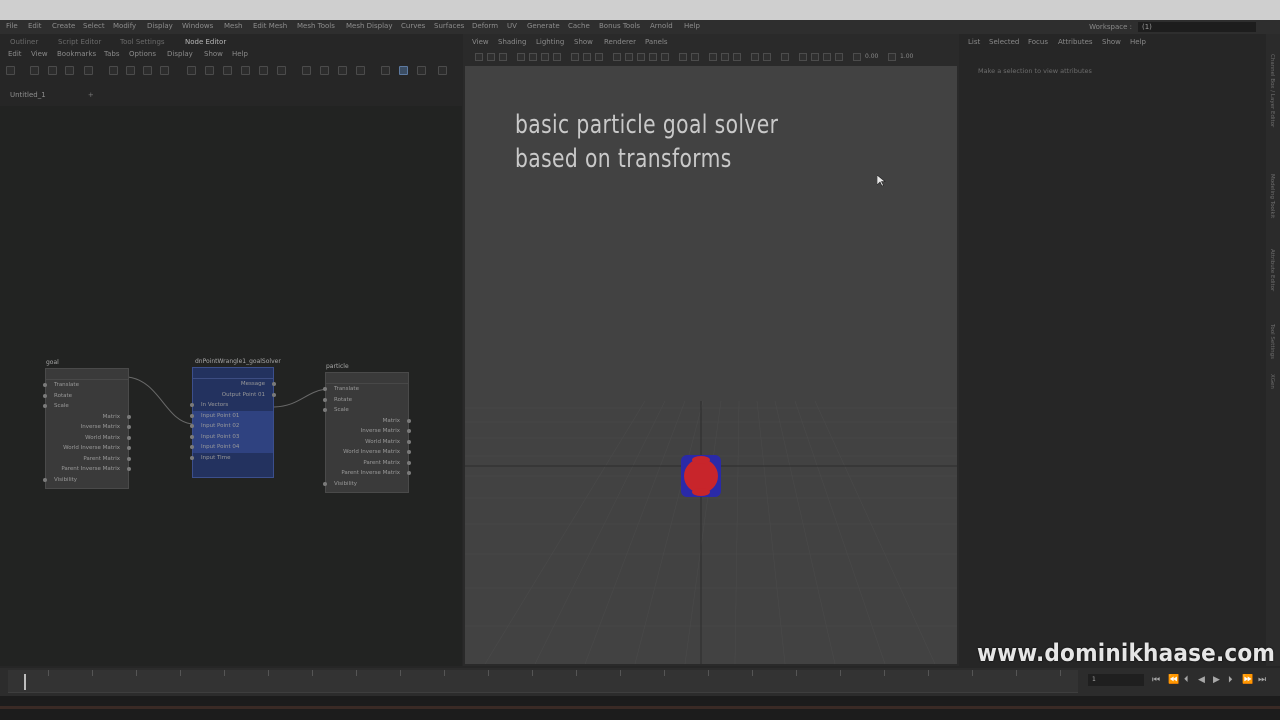 The image size is (1280, 720). I want to click on attr-parent-matrix: Parent Matrix, so click(368, 463).